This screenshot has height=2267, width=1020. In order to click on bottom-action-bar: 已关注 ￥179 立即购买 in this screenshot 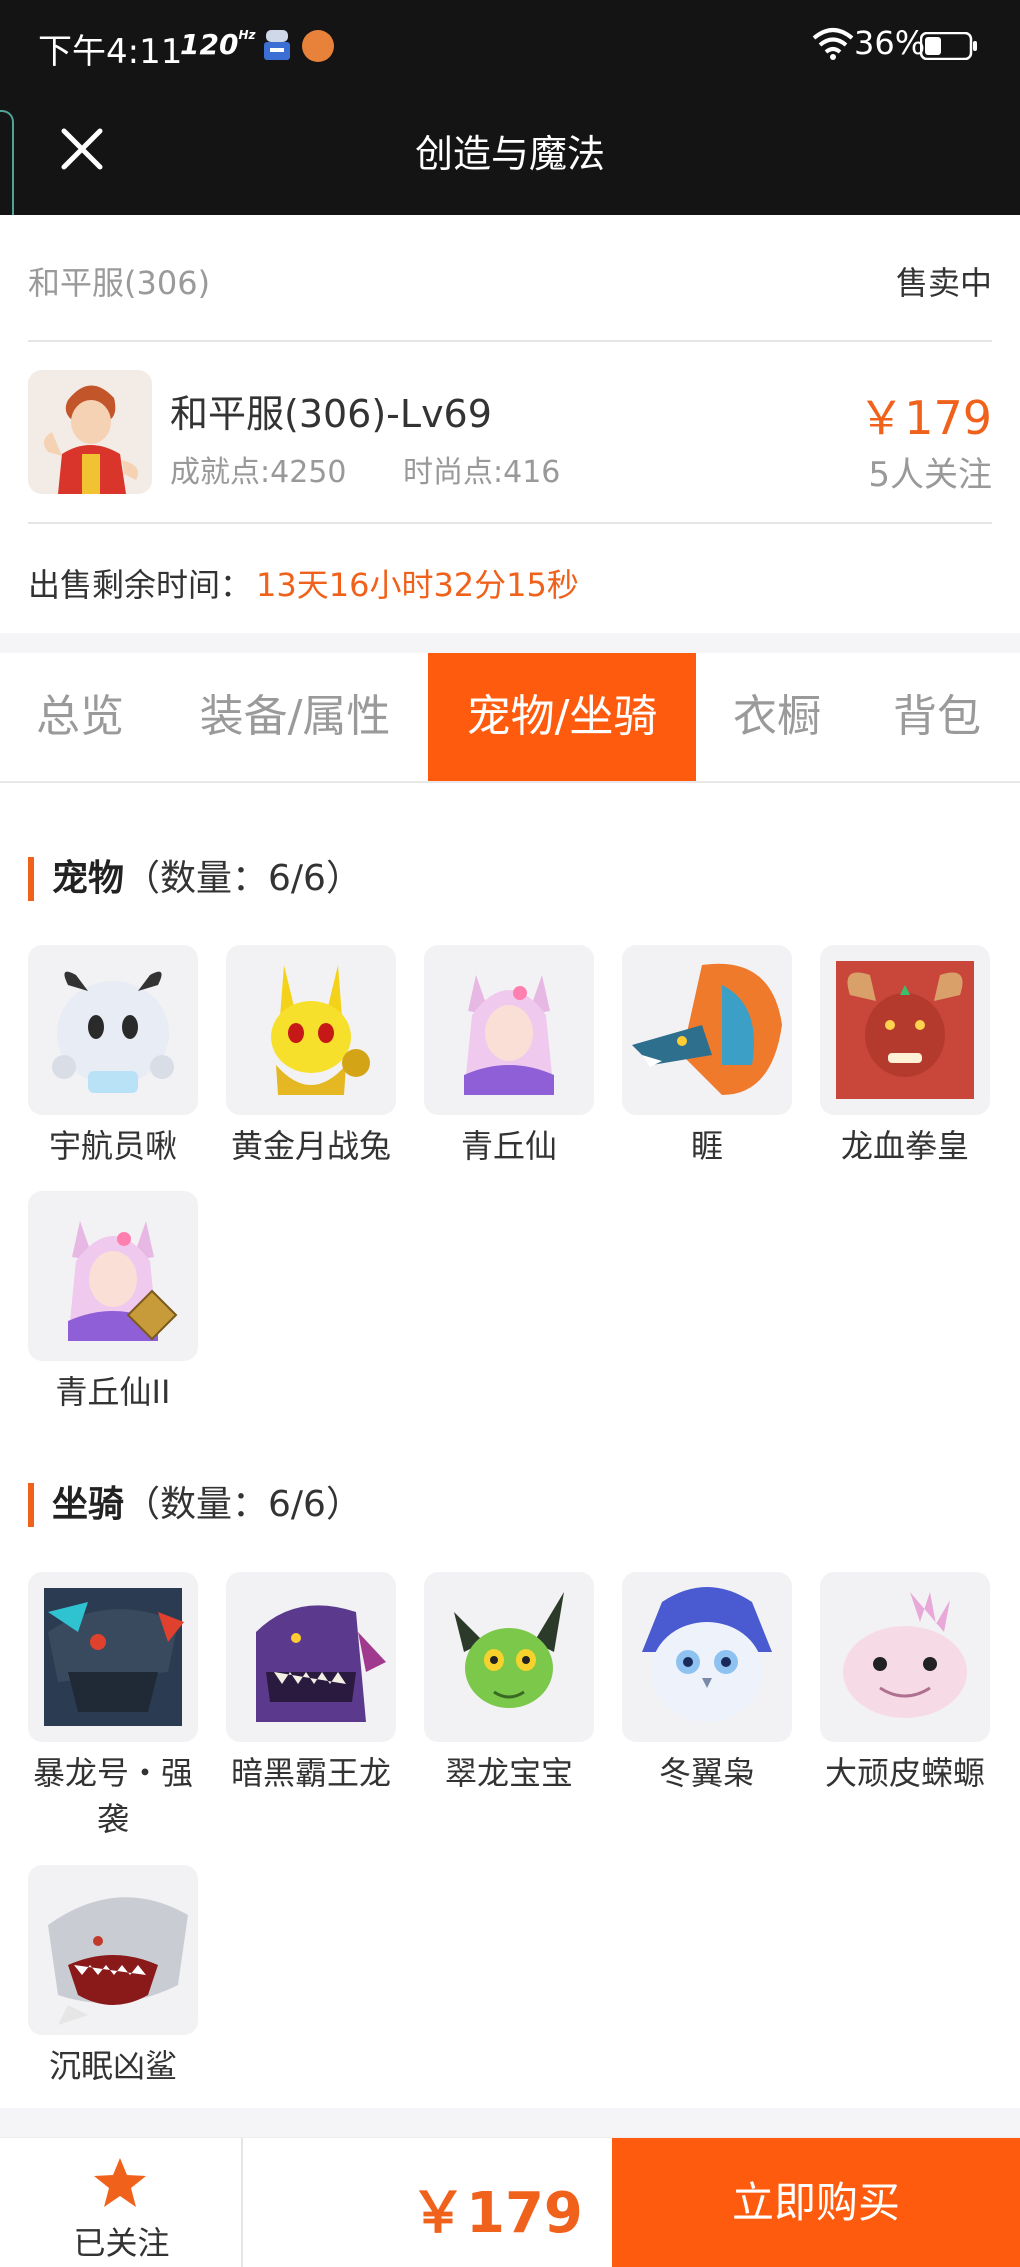, I will do `click(510, 2202)`.